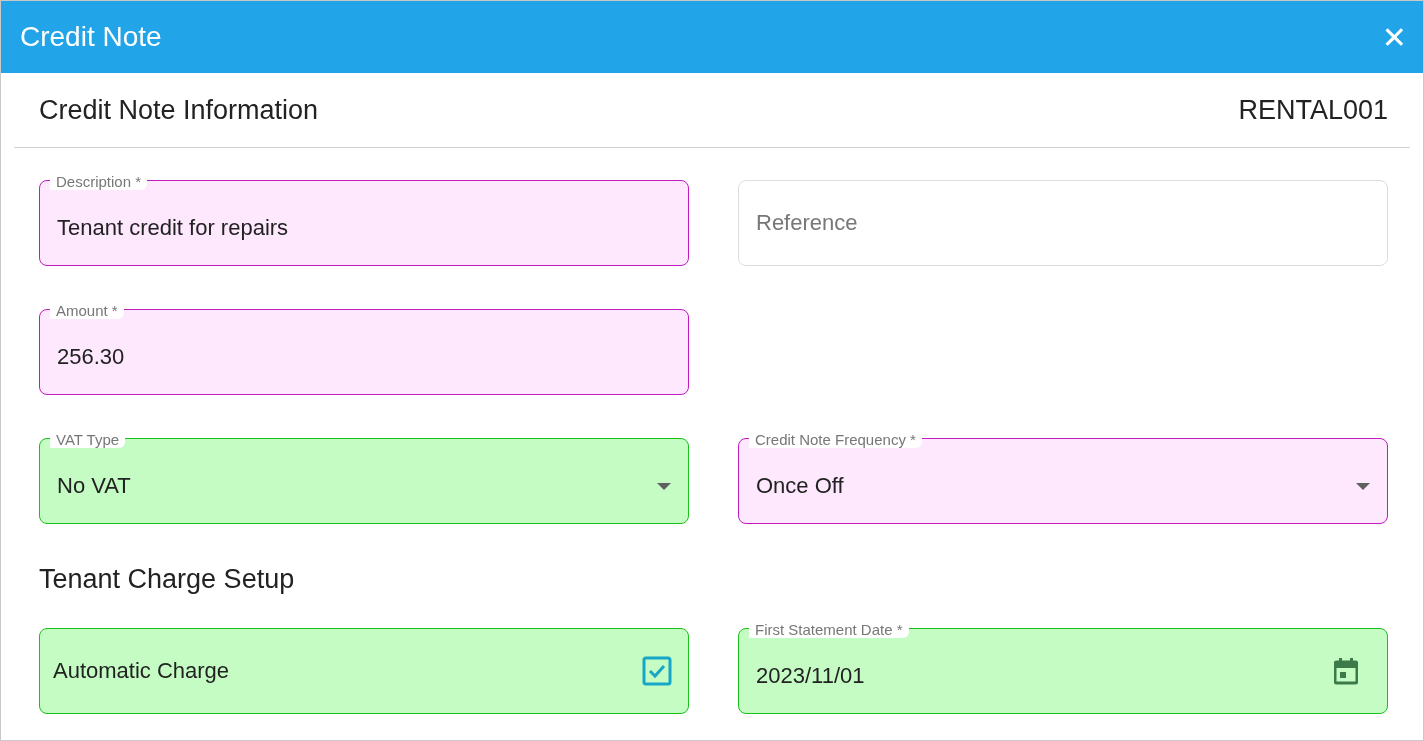  Describe the element at coordinates (179, 110) in the screenshot. I see `section-title: Credit Note Information` at that location.